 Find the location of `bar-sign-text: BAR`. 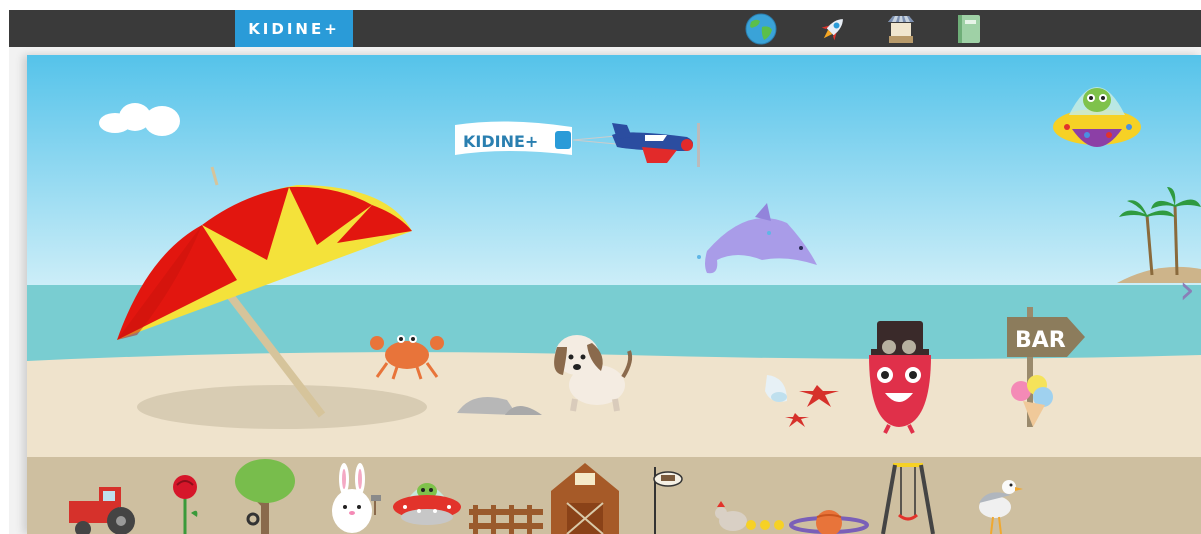

bar-sign-text: BAR is located at coordinates (1040, 340).